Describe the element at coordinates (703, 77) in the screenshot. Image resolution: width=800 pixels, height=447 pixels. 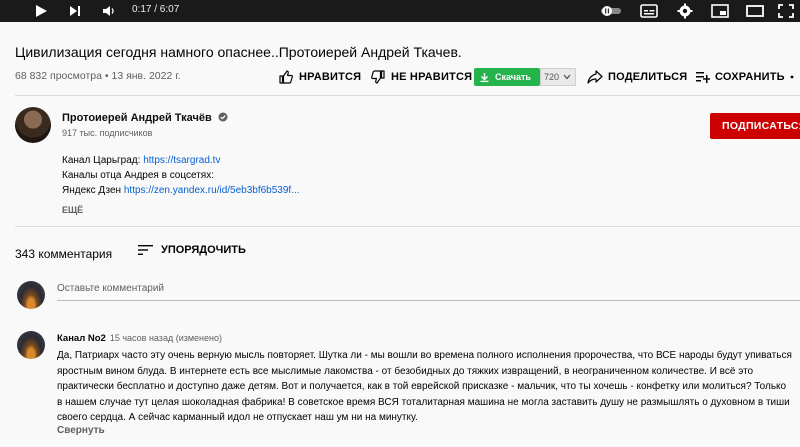
I see `playlist-add-icon` at that location.